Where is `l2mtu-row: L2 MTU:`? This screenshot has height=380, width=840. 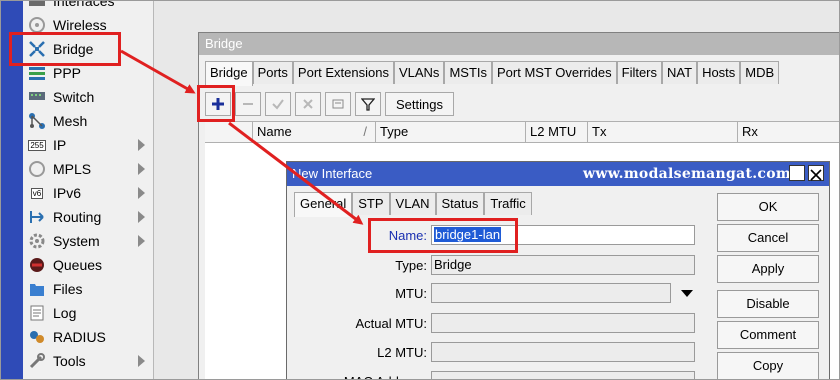 l2mtu-row: L2 MTU: is located at coordinates (497, 353).